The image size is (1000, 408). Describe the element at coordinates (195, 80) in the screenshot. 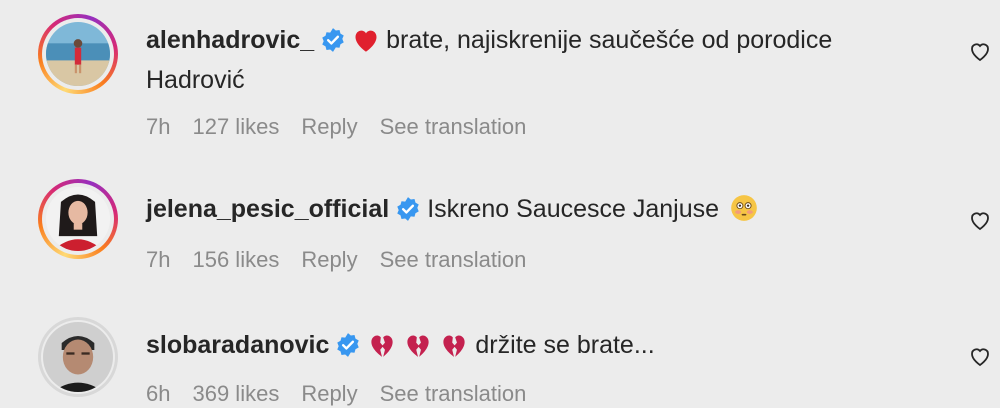

I see `comment-text-line2: Hadrović` at that location.